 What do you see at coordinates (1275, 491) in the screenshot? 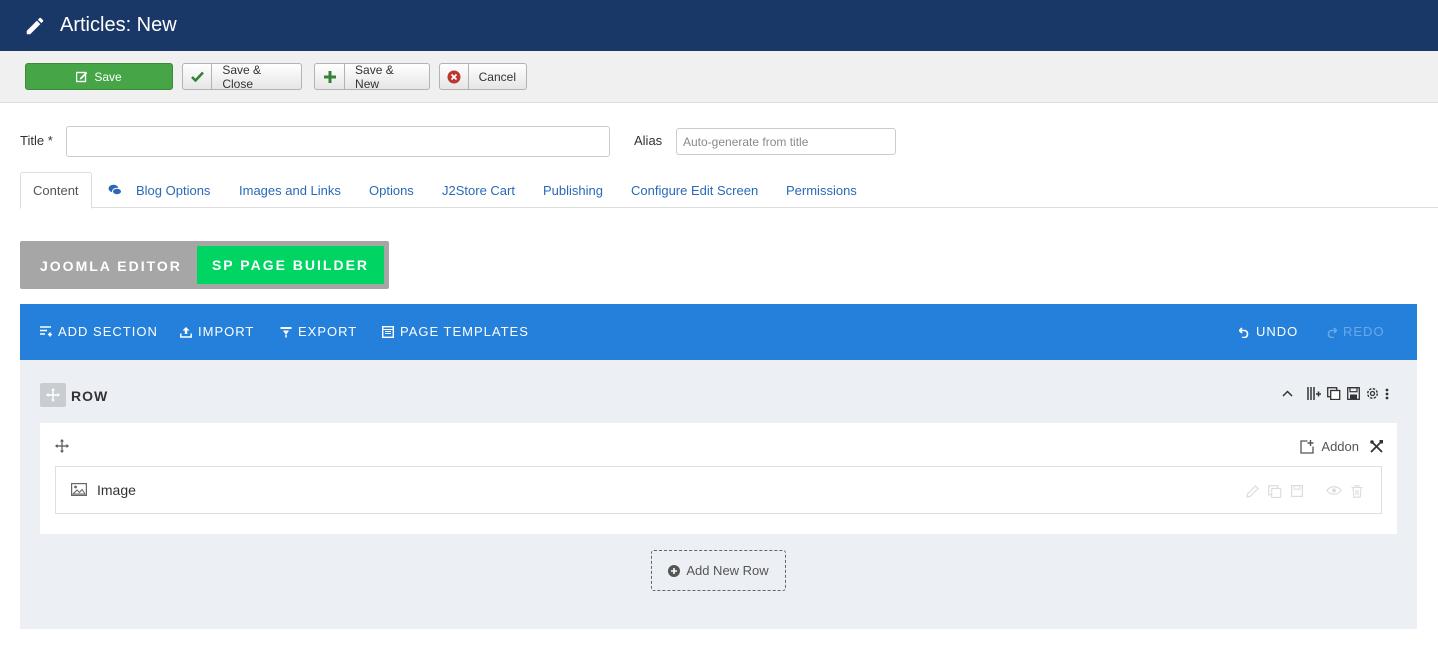
I see `duplicate-icon` at bounding box center [1275, 491].